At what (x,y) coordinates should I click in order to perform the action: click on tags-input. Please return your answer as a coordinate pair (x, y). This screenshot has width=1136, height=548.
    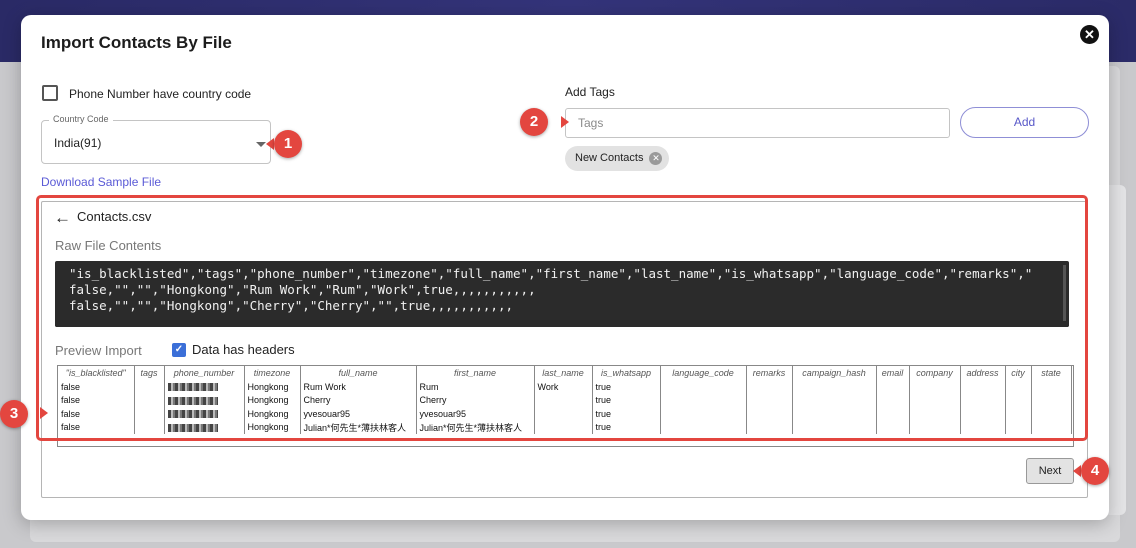
    Looking at the image, I should click on (757, 123).